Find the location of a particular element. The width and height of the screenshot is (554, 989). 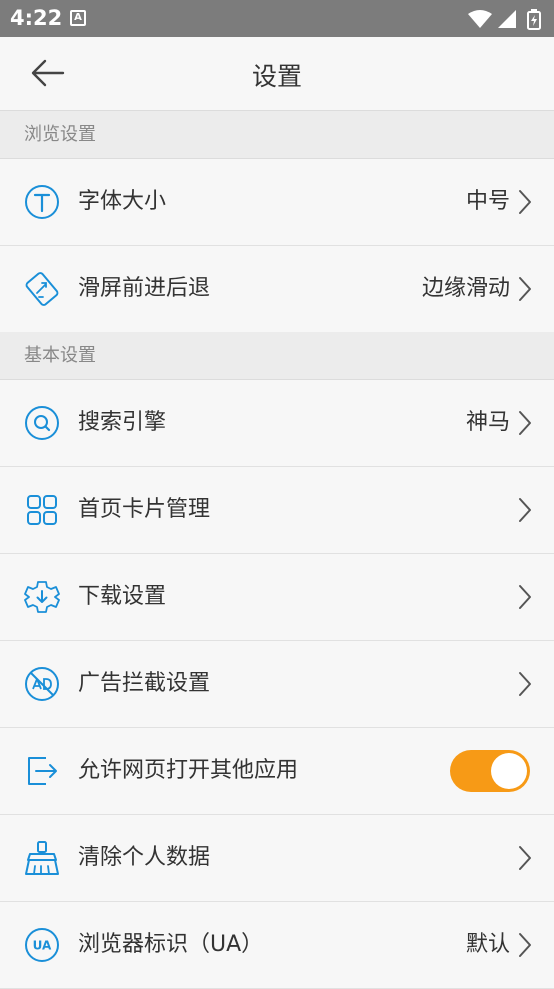

setting-label: 允许网页打开其他应用 is located at coordinates (188, 770).